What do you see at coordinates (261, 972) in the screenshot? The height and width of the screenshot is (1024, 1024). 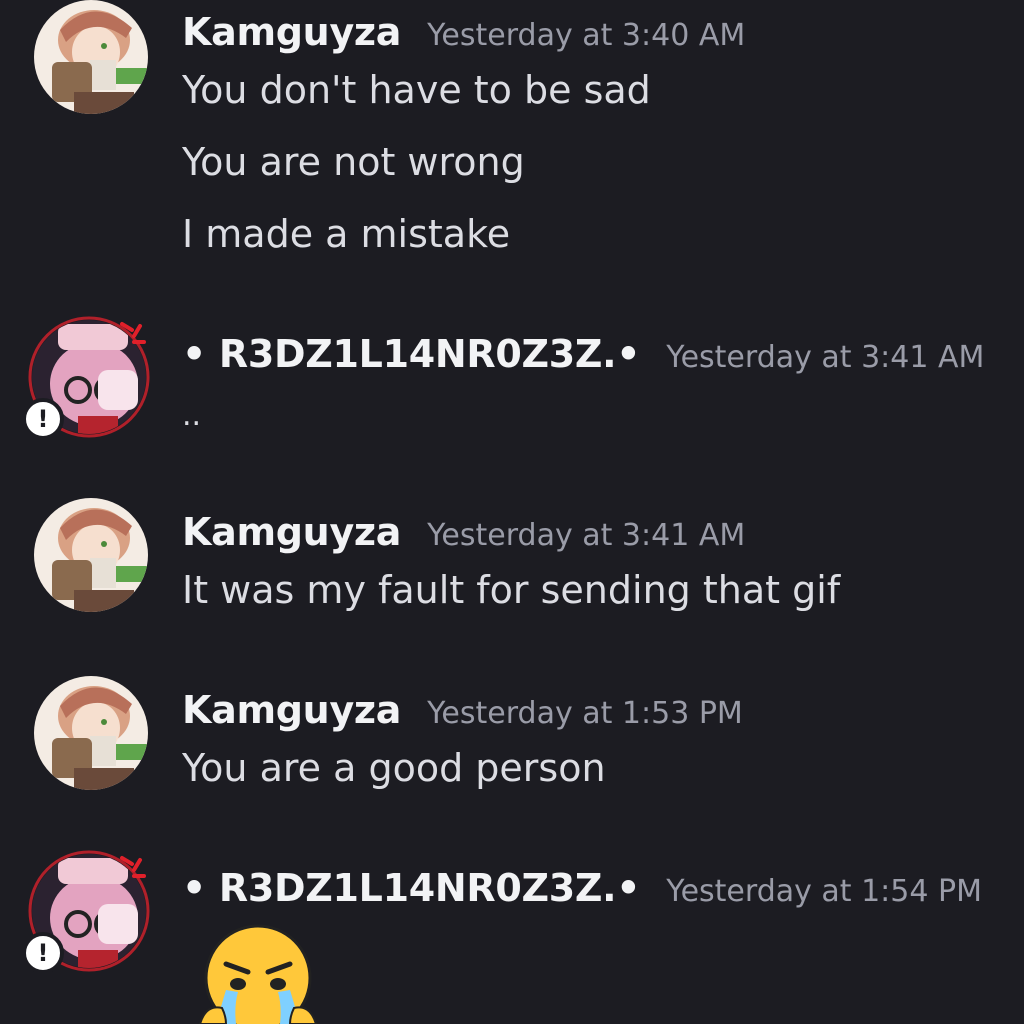 I see `crying-angry-emoji-icon` at bounding box center [261, 972].